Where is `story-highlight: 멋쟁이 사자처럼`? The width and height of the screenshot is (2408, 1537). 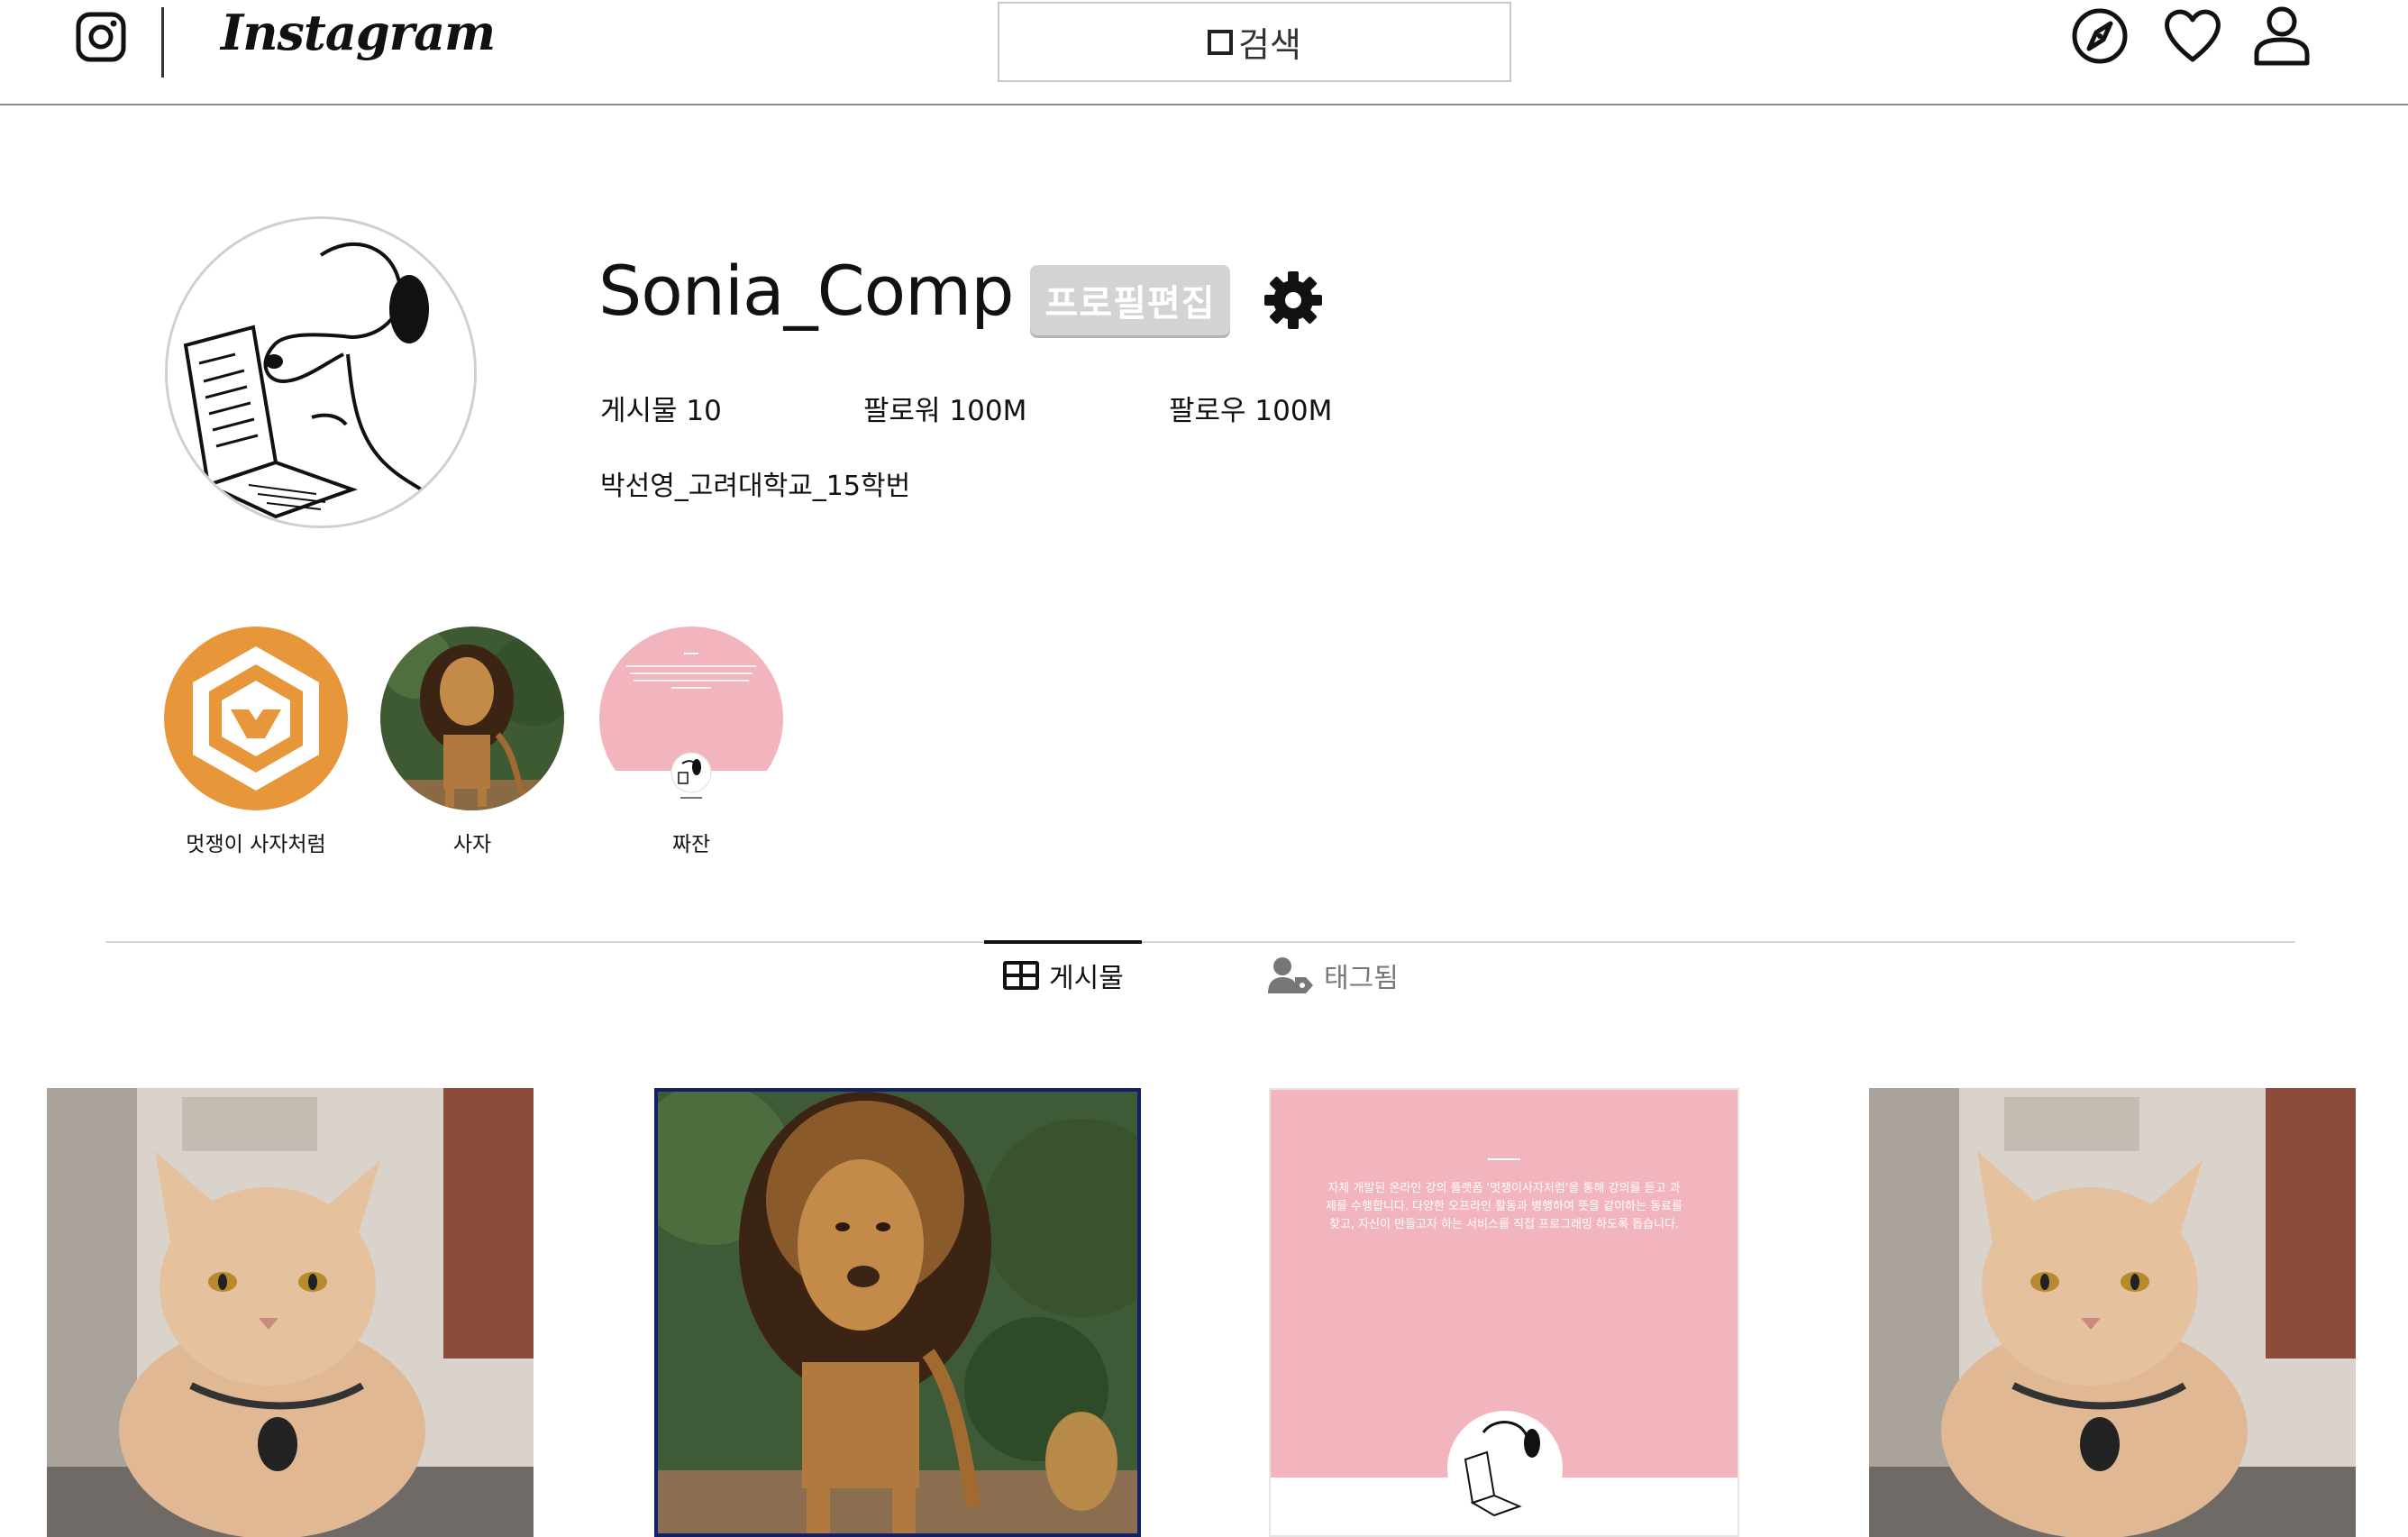
story-highlight: 멋쟁이 사자처럼 is located at coordinates (256, 742).